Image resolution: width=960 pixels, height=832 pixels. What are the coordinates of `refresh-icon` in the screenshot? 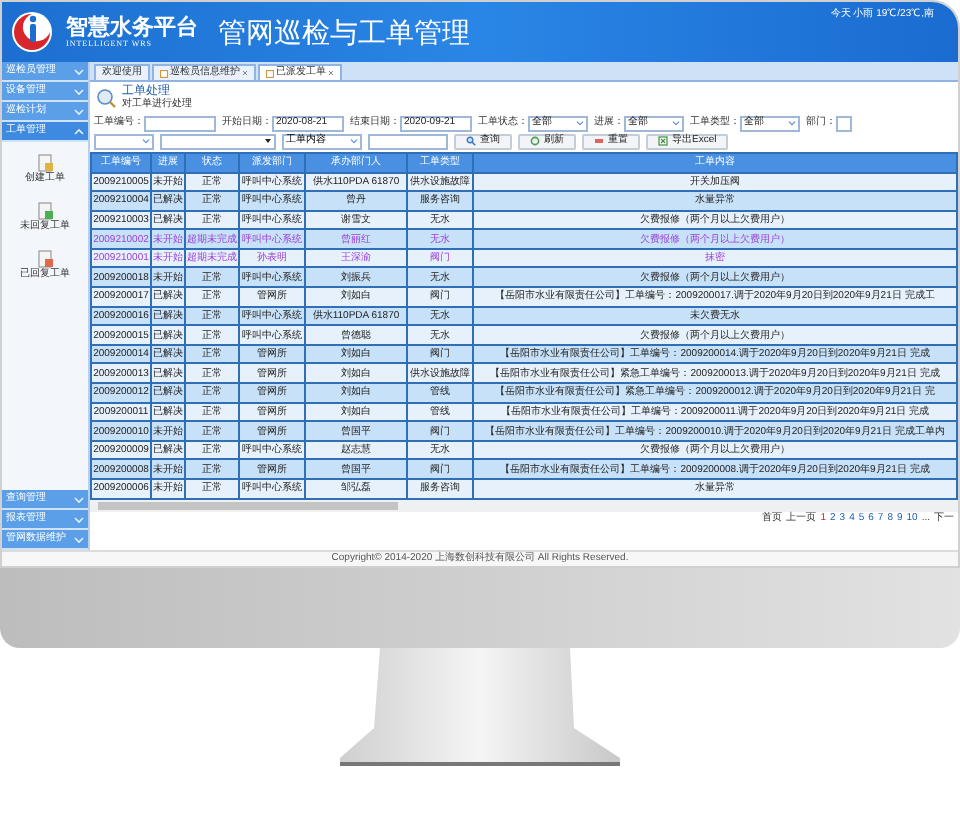 It's located at (535, 141).